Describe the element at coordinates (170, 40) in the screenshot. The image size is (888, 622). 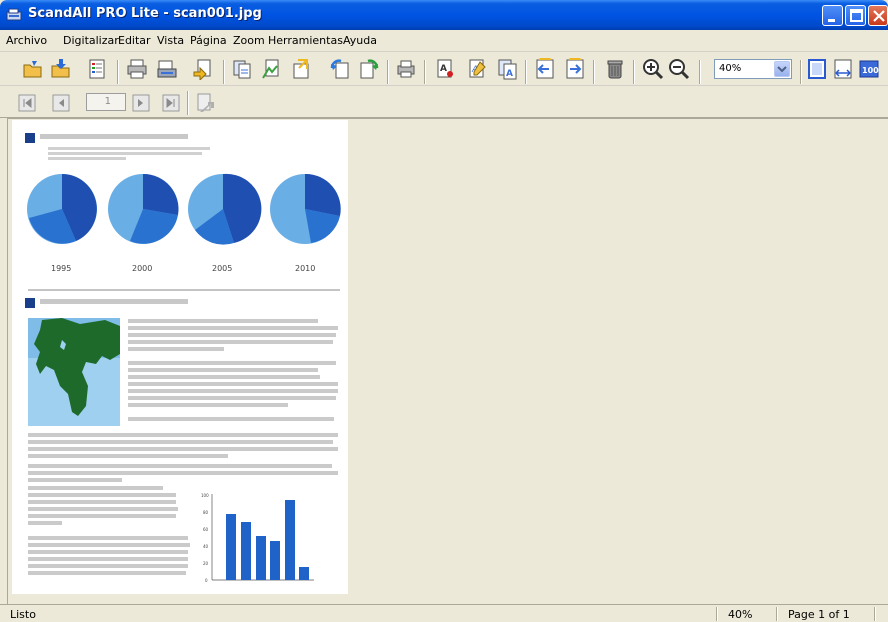
I see `menu-vista: Vista` at that location.